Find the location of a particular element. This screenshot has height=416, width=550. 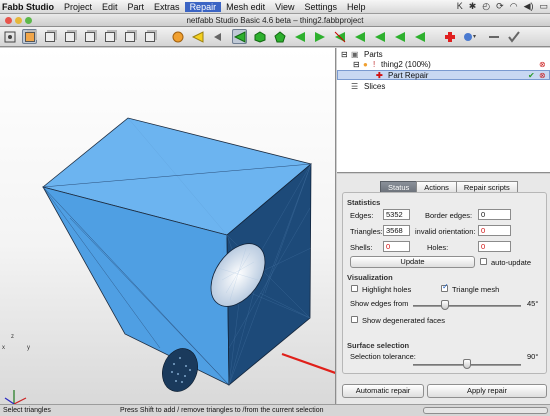

select-holes-icon is located at coordinates (419, 36).